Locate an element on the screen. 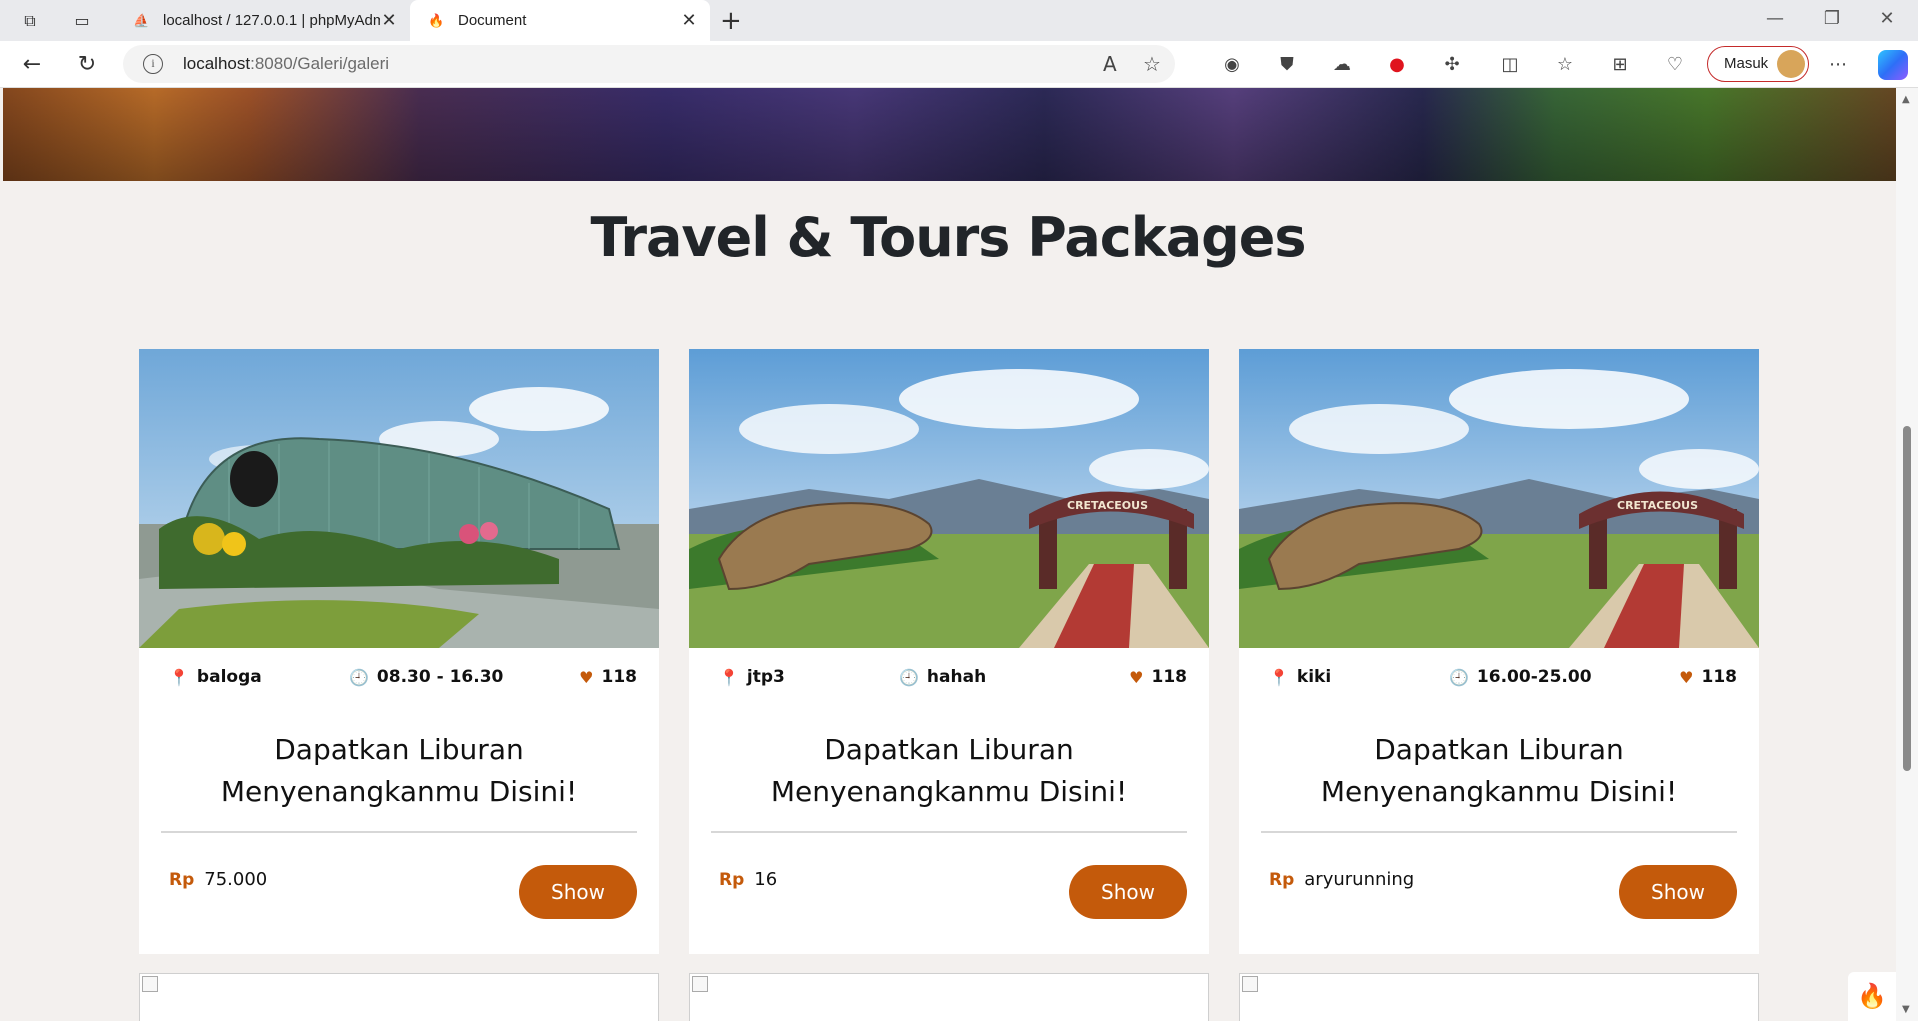 The height and width of the screenshot is (1021, 1918). tab-document: 🔥 Document ✕ is located at coordinates (560, 20).